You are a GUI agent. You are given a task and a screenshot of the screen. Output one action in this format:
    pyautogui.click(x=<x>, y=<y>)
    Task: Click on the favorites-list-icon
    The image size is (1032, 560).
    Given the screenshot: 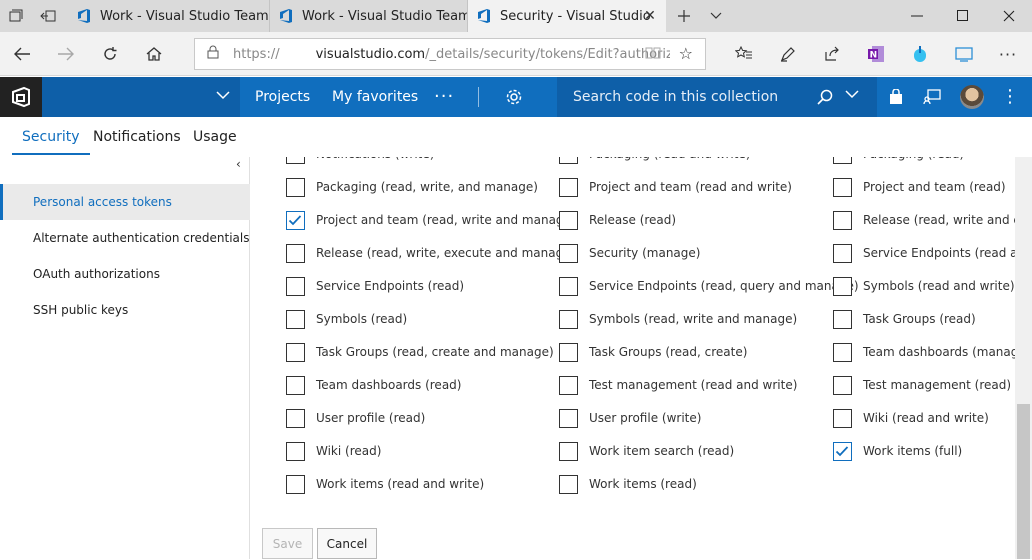 What is the action you would take?
    pyautogui.click(x=744, y=54)
    